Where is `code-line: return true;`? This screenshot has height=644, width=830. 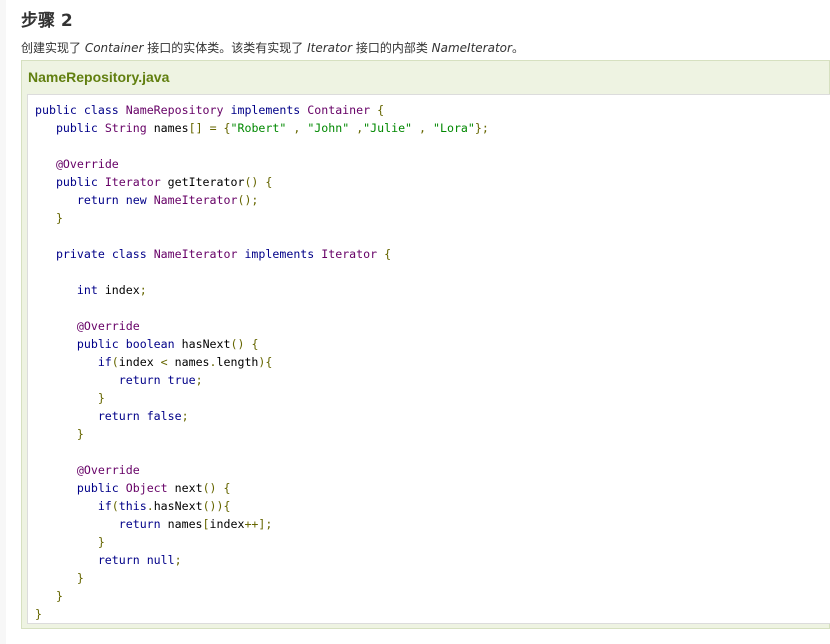
code-line: return true; is located at coordinates (160, 380).